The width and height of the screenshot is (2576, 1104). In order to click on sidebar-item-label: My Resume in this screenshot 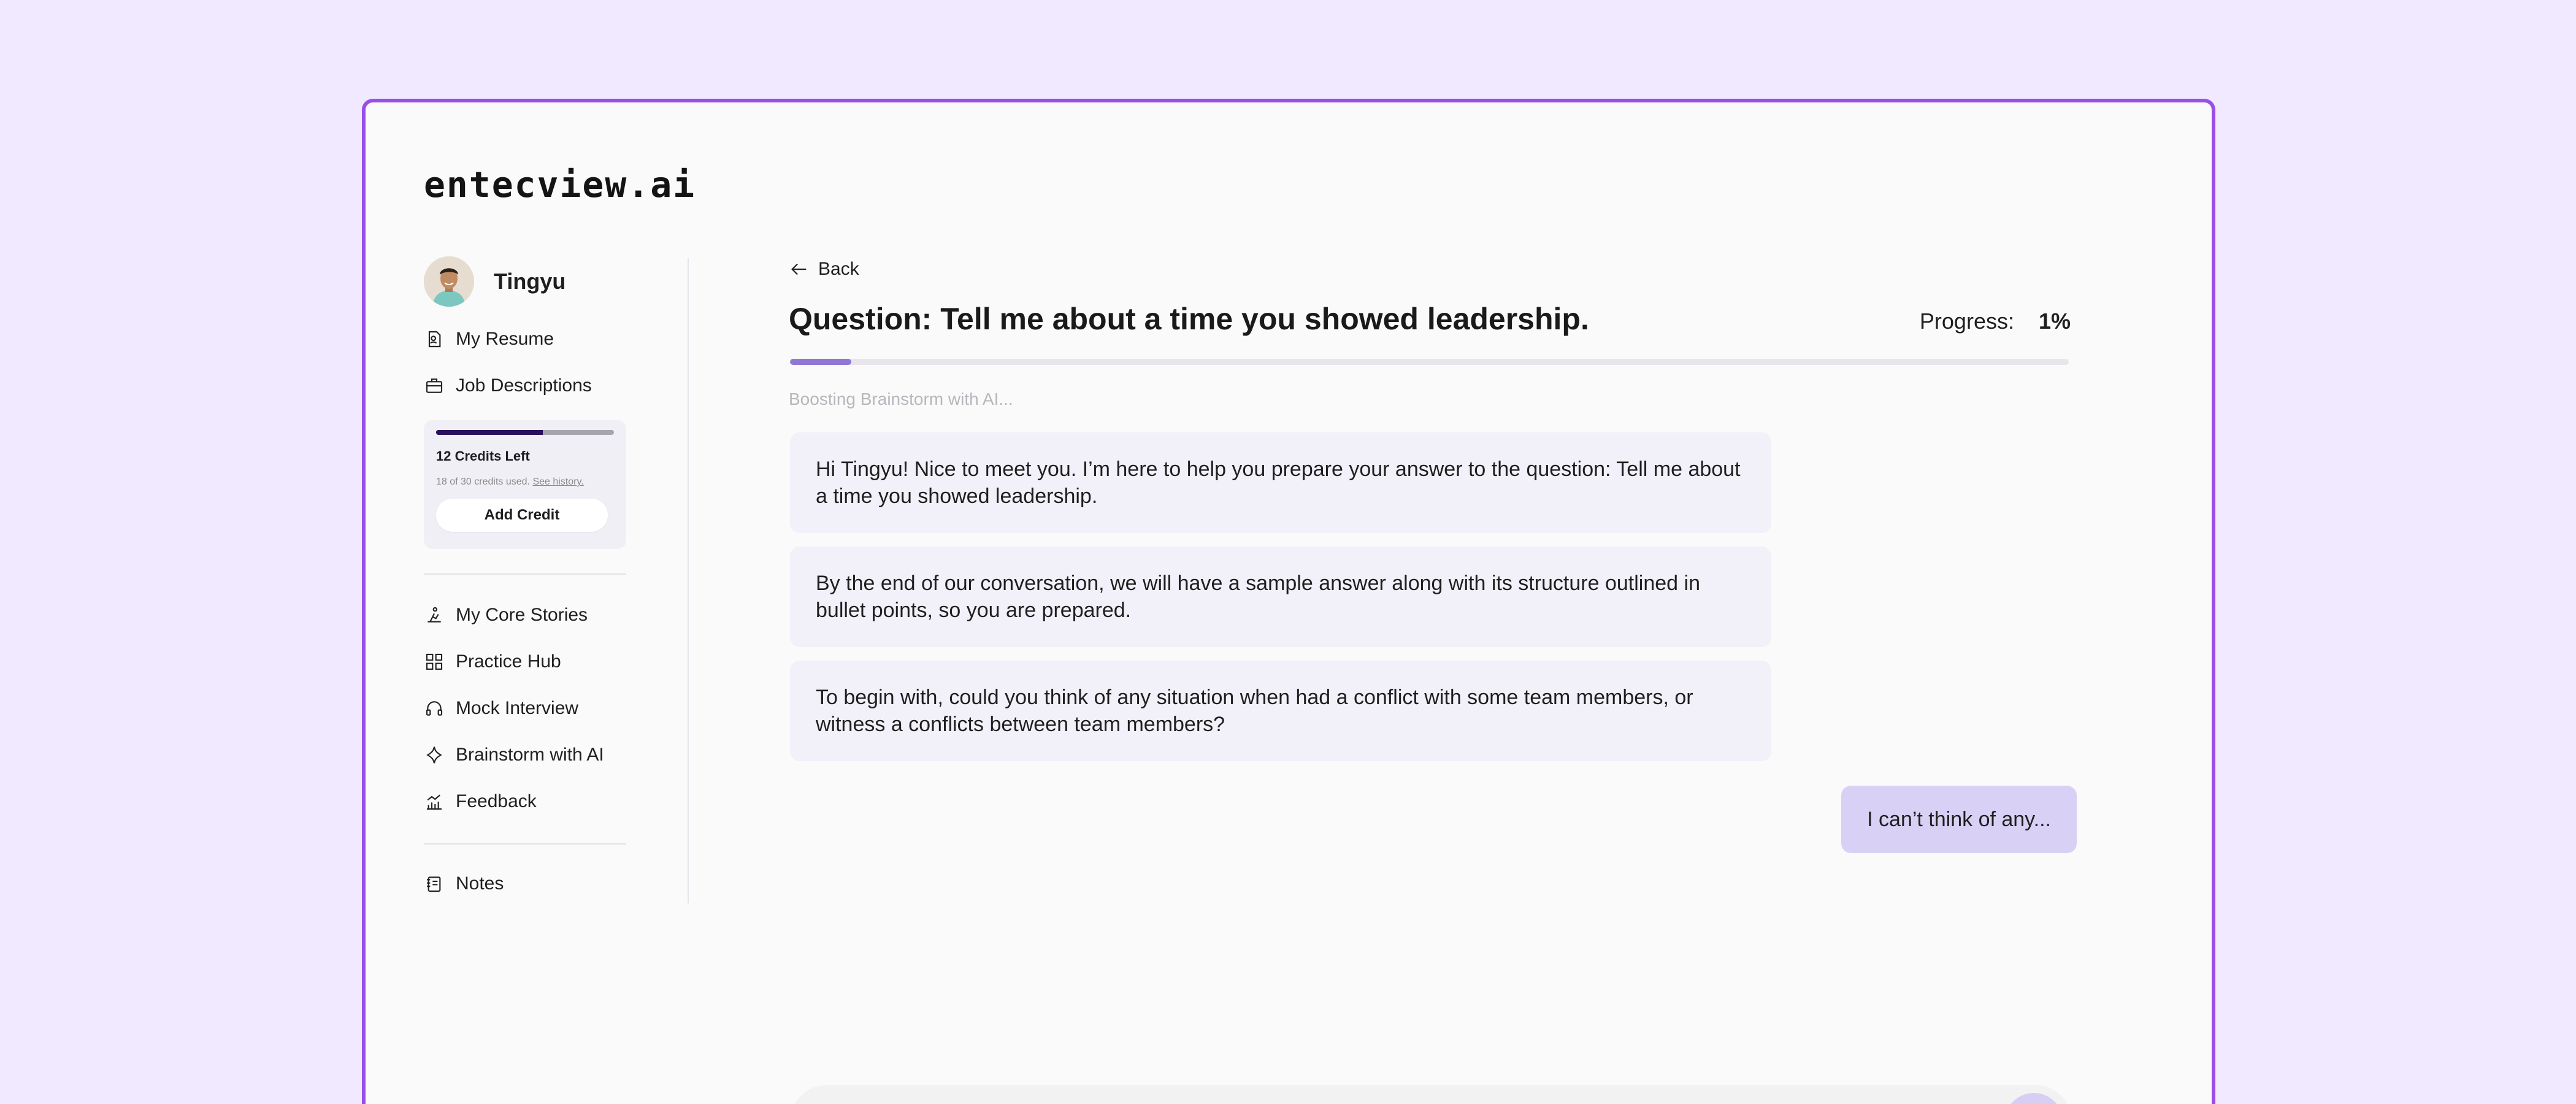, I will do `click(505, 339)`.